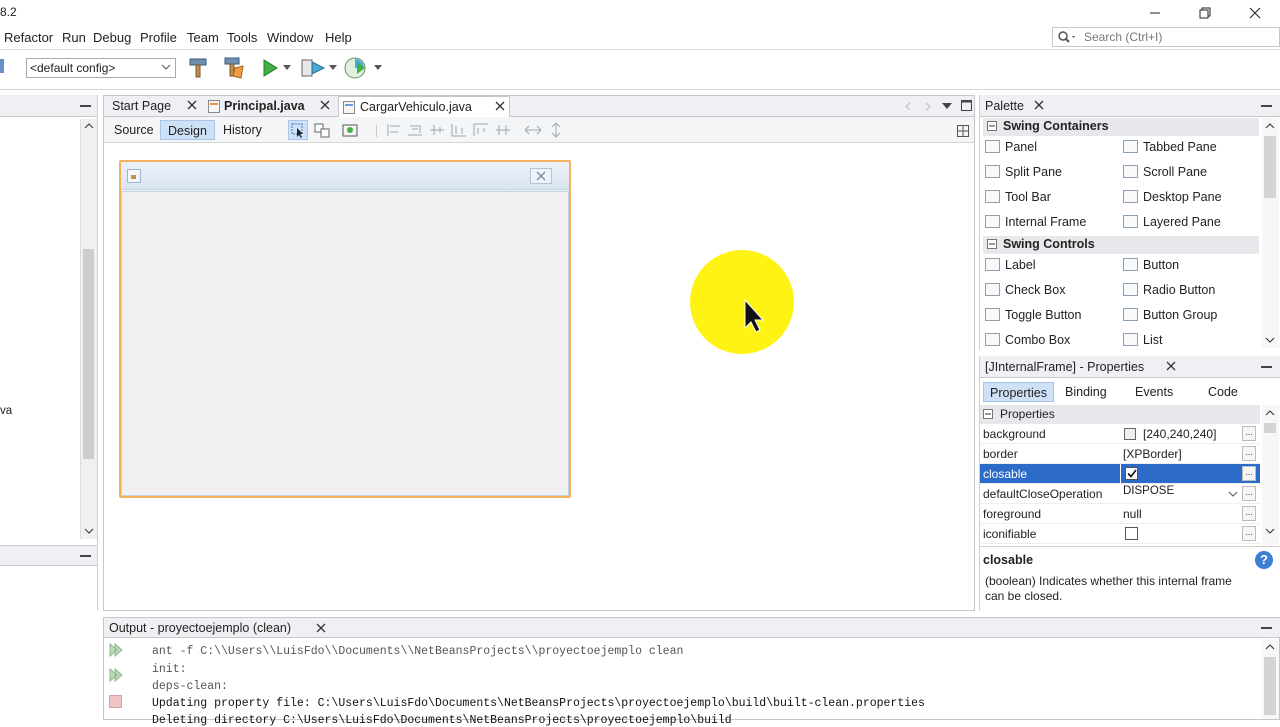 The image size is (1280, 727). What do you see at coordinates (1170, 146) in the screenshot?
I see `palette-item-tabbed-pane: Tabbed Pane` at bounding box center [1170, 146].